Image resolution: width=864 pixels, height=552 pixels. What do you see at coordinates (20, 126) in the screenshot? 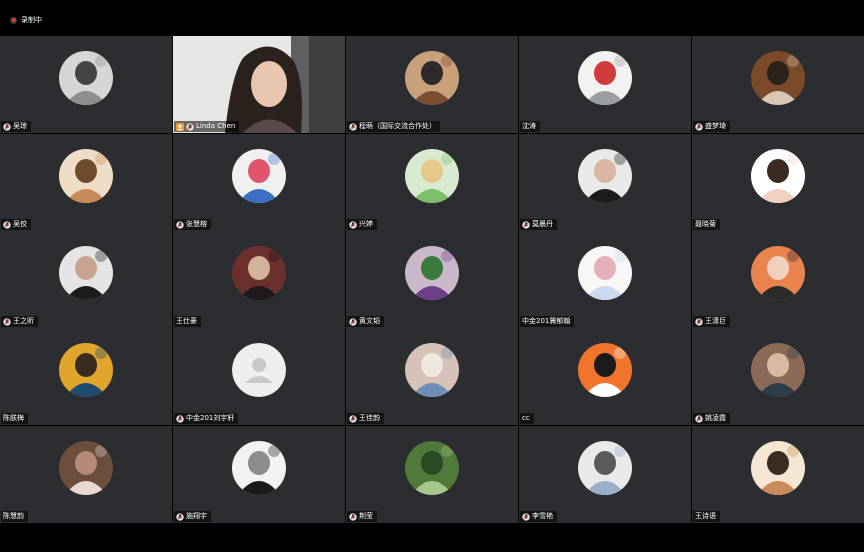
I see `participant-name: 吴琼` at bounding box center [20, 126].